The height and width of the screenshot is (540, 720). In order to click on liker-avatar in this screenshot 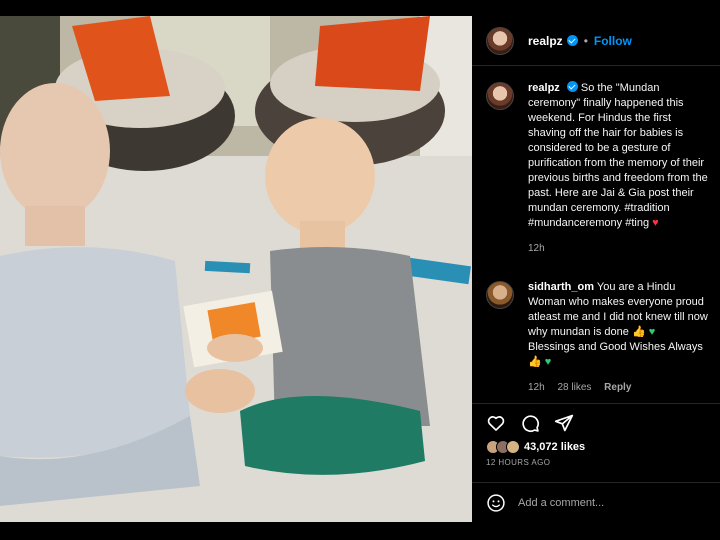, I will do `click(513, 447)`.